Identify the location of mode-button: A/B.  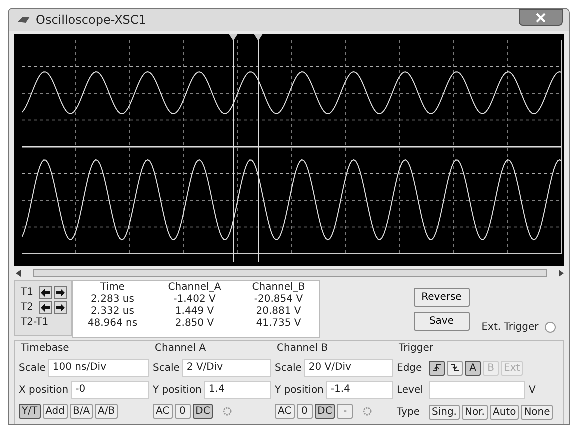
(106, 411).